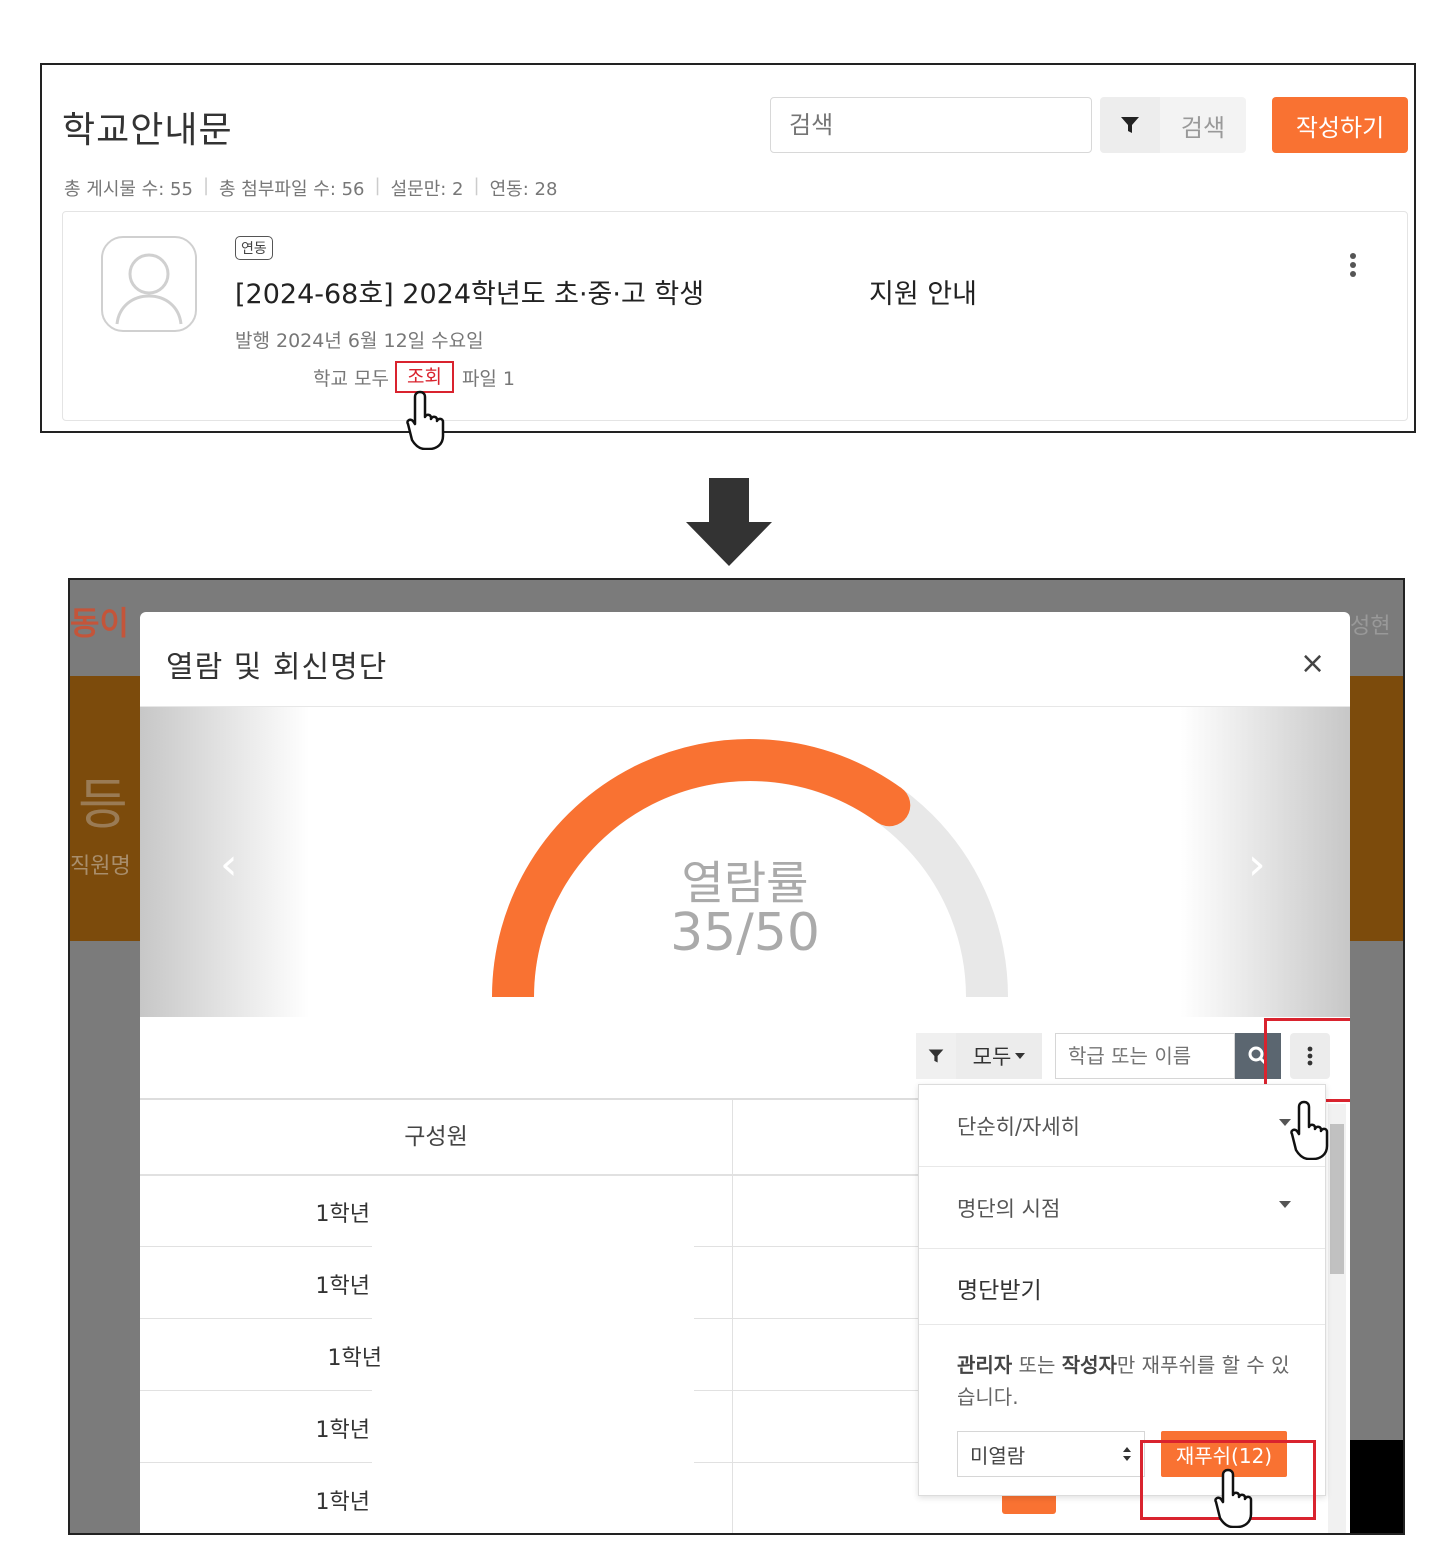 The height and width of the screenshot is (1553, 1449). Describe the element at coordinates (1257, 864) in the screenshot. I see `chevron-right-icon: ›` at that location.